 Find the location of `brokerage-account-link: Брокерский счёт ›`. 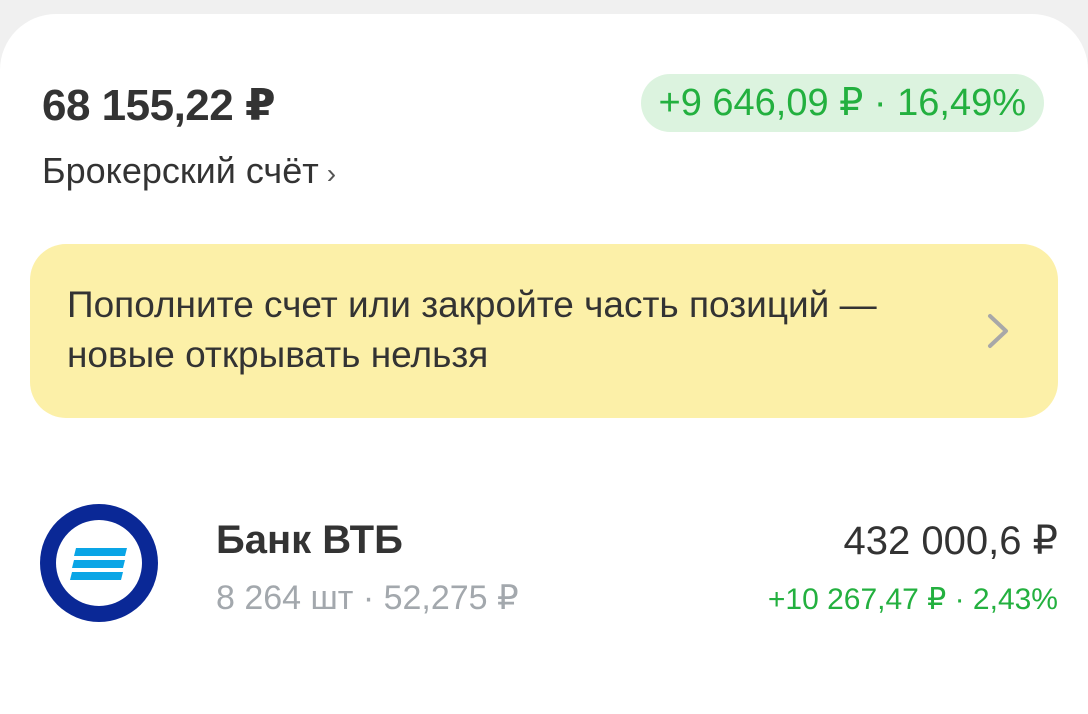

brokerage-account-link: Брокерский счёт › is located at coordinates (189, 171).